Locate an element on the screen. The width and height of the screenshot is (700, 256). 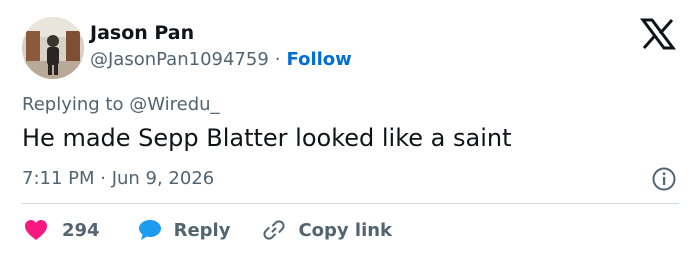
divider is located at coordinates (350, 203).